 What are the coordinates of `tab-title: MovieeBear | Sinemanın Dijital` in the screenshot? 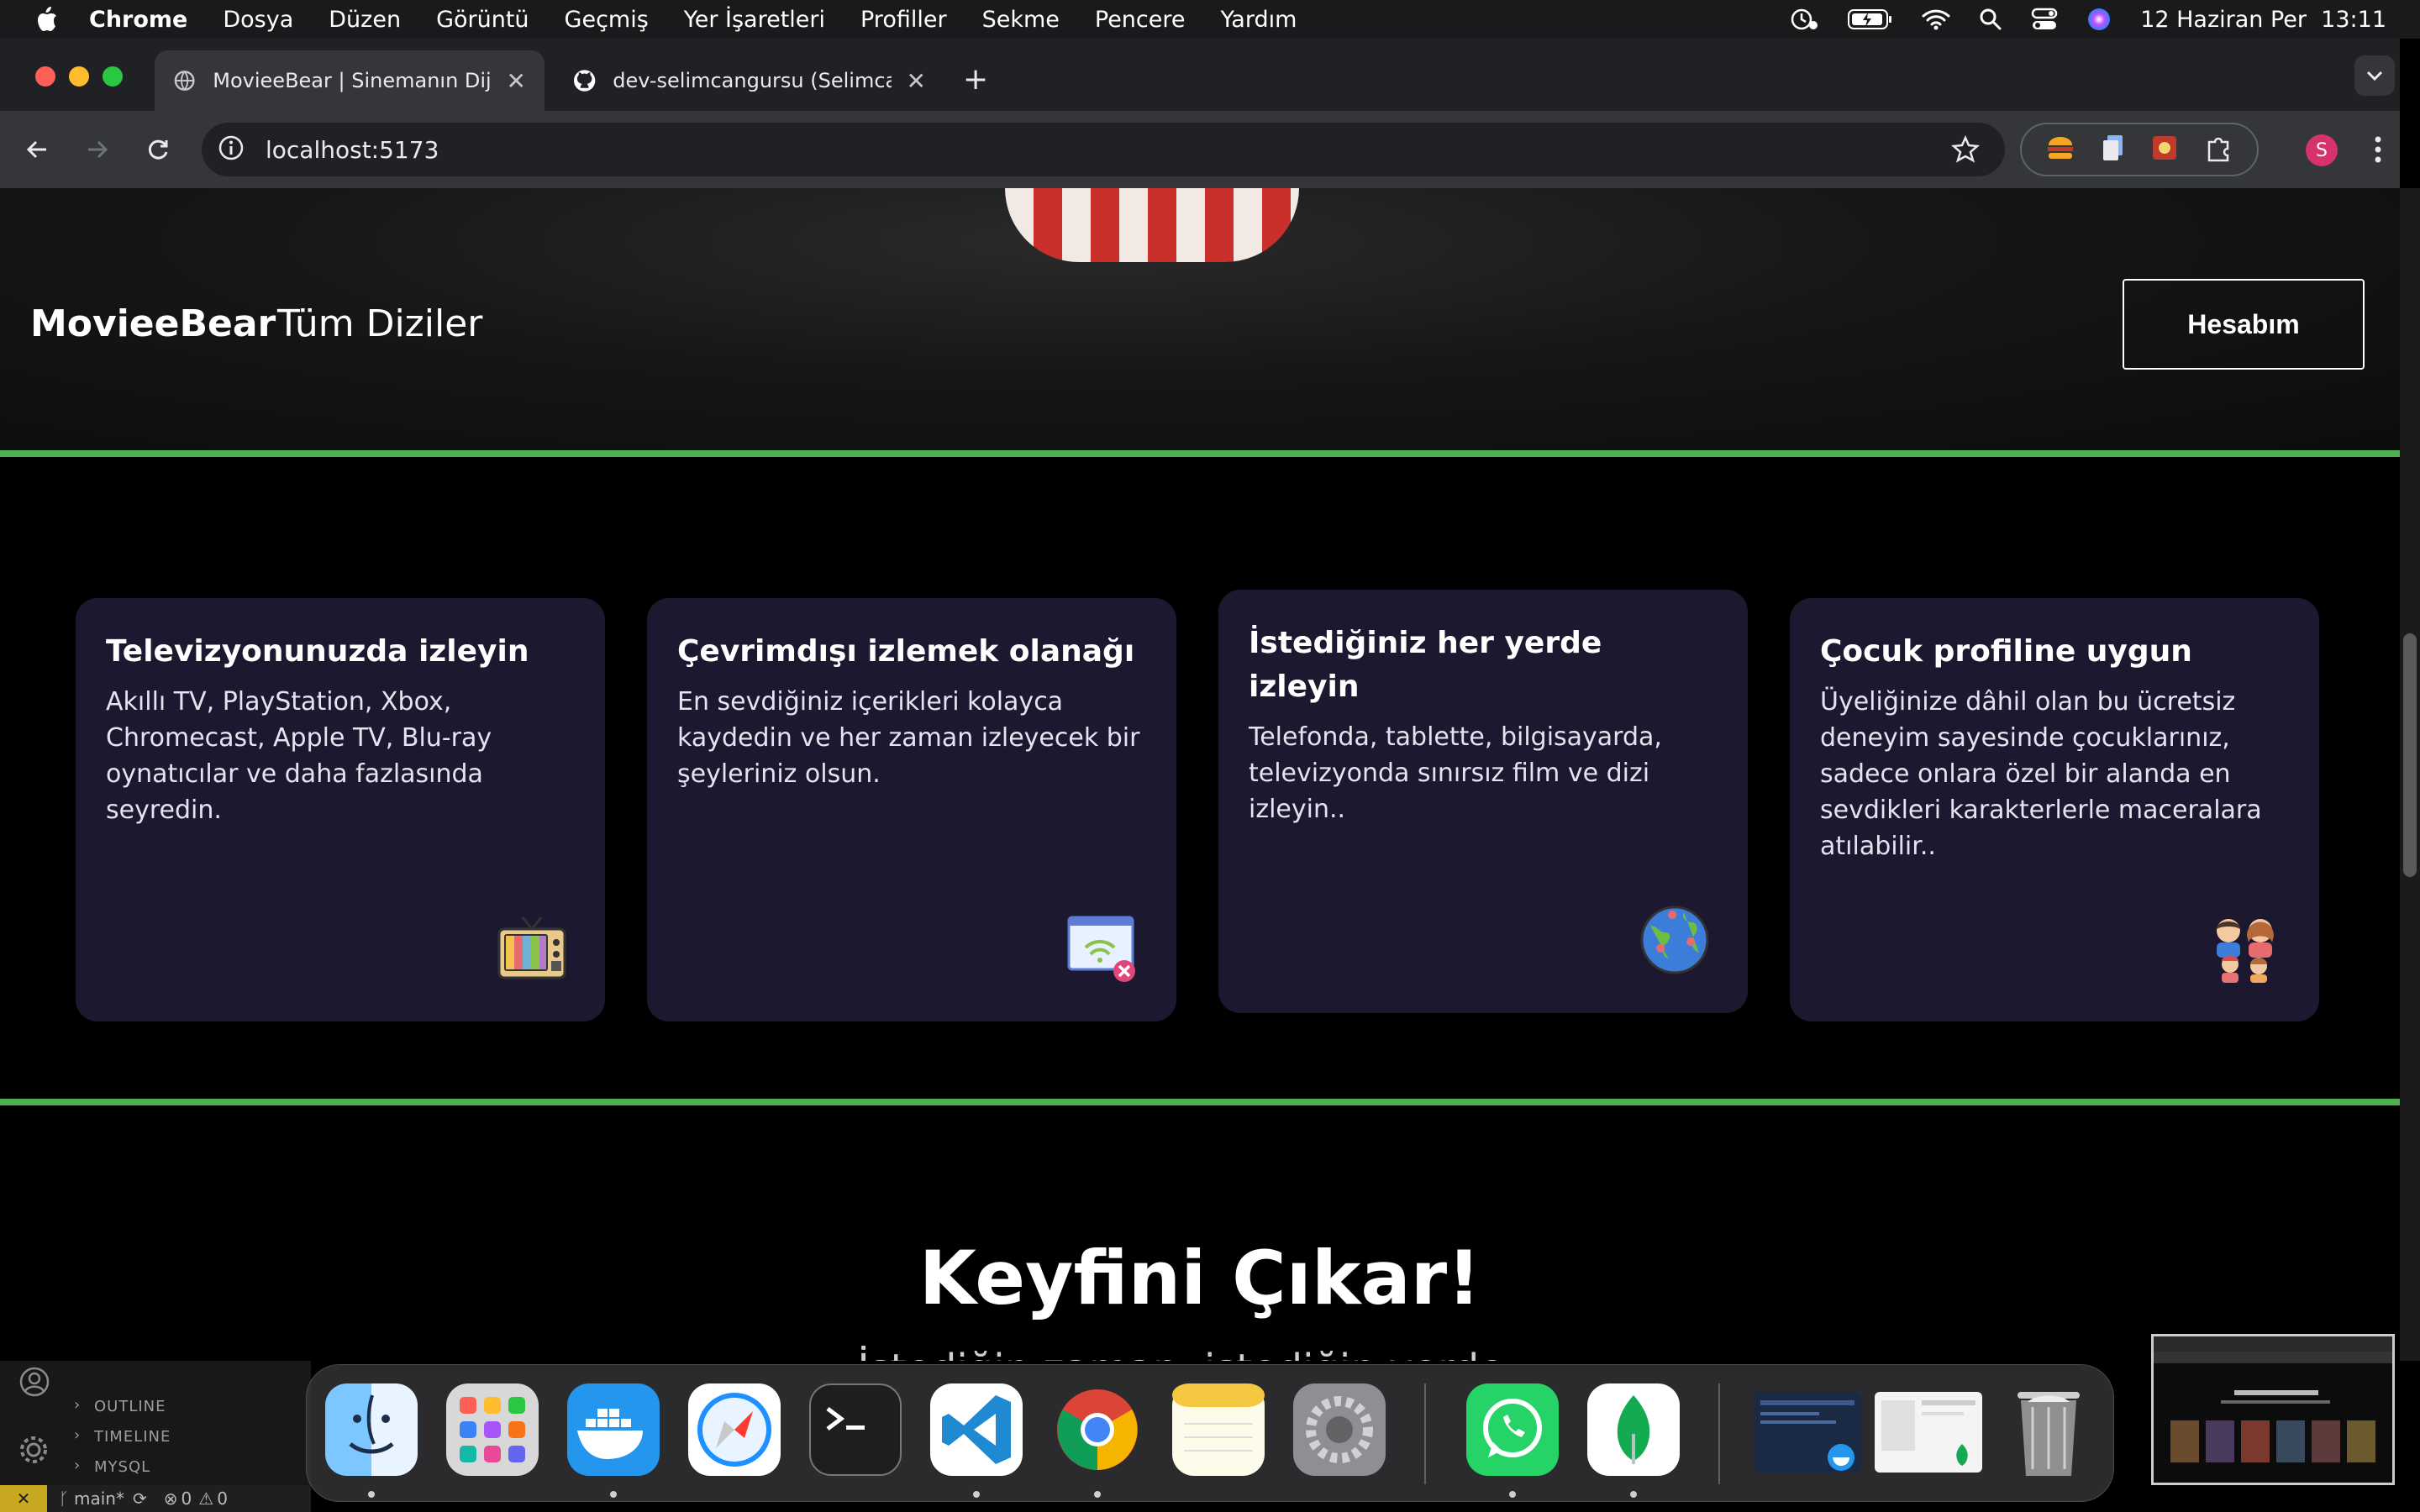 It's located at (352, 80).